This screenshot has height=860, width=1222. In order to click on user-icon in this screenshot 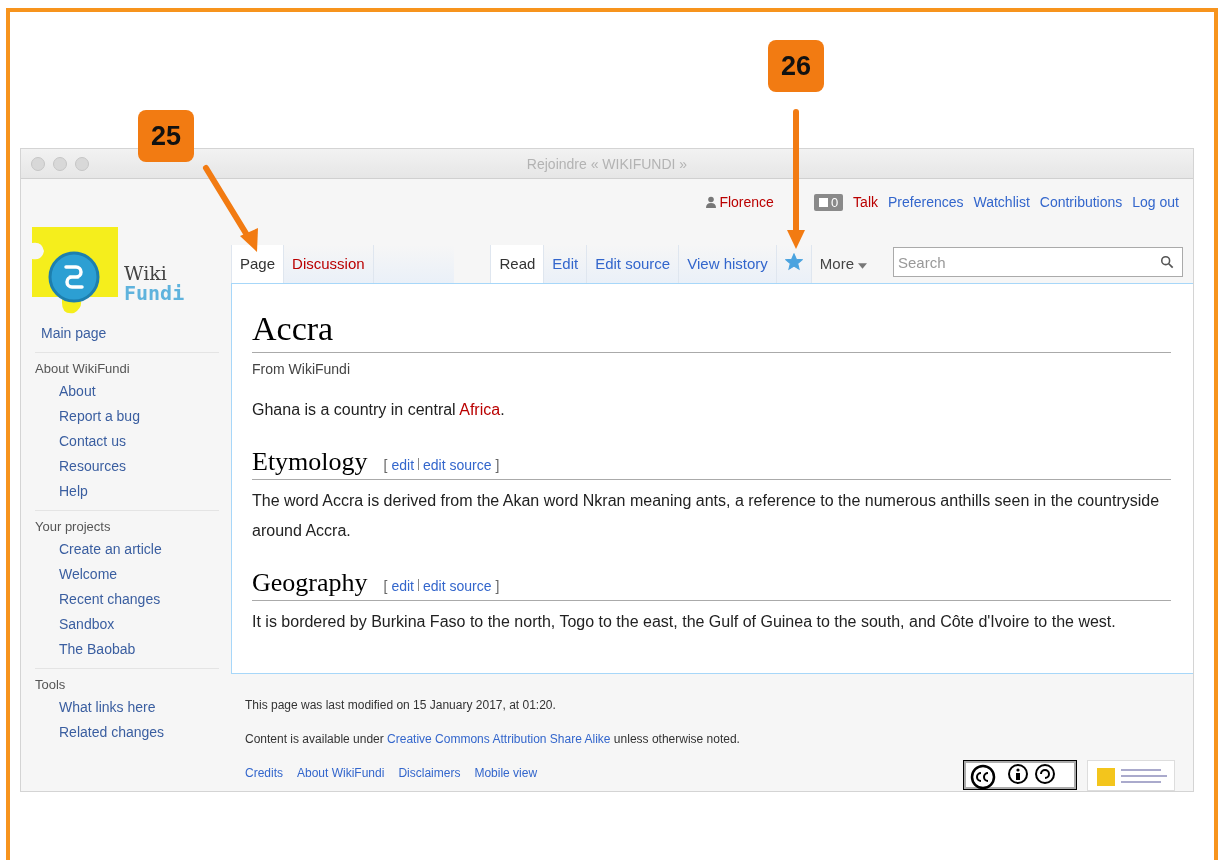, I will do `click(711, 202)`.